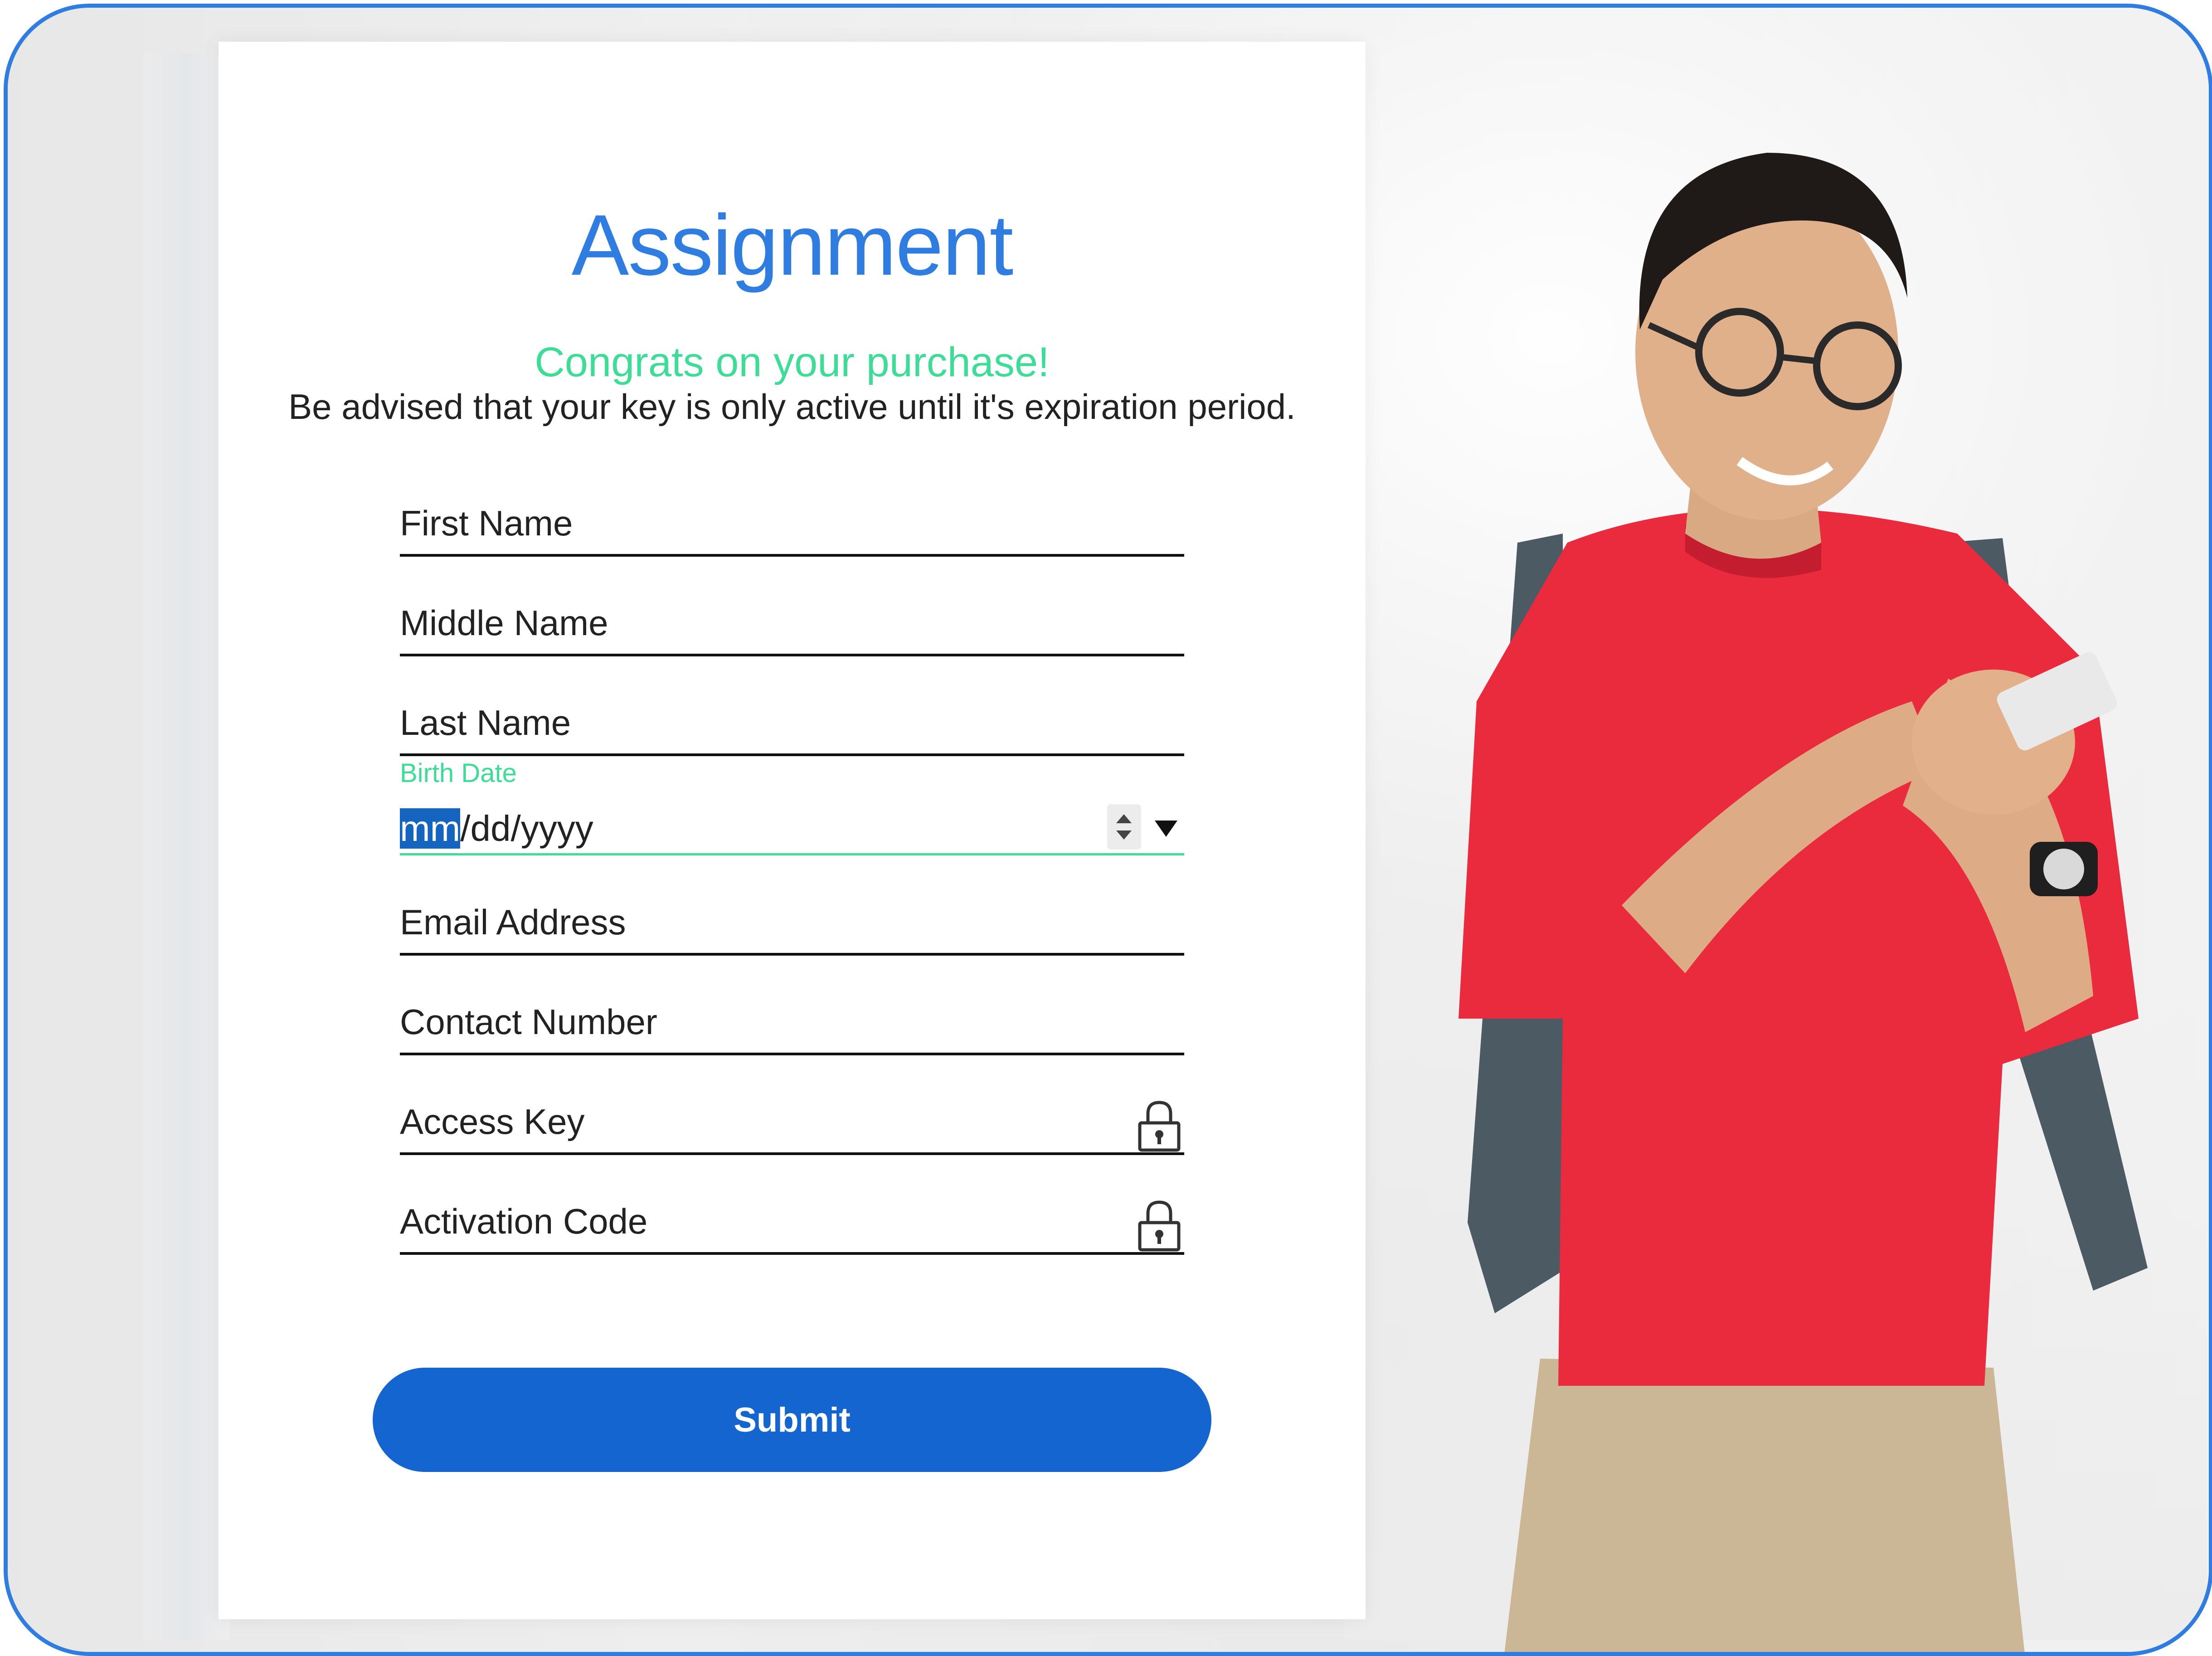 This screenshot has height=1656, width=2212. I want to click on email-field: Email Address, so click(792, 925).